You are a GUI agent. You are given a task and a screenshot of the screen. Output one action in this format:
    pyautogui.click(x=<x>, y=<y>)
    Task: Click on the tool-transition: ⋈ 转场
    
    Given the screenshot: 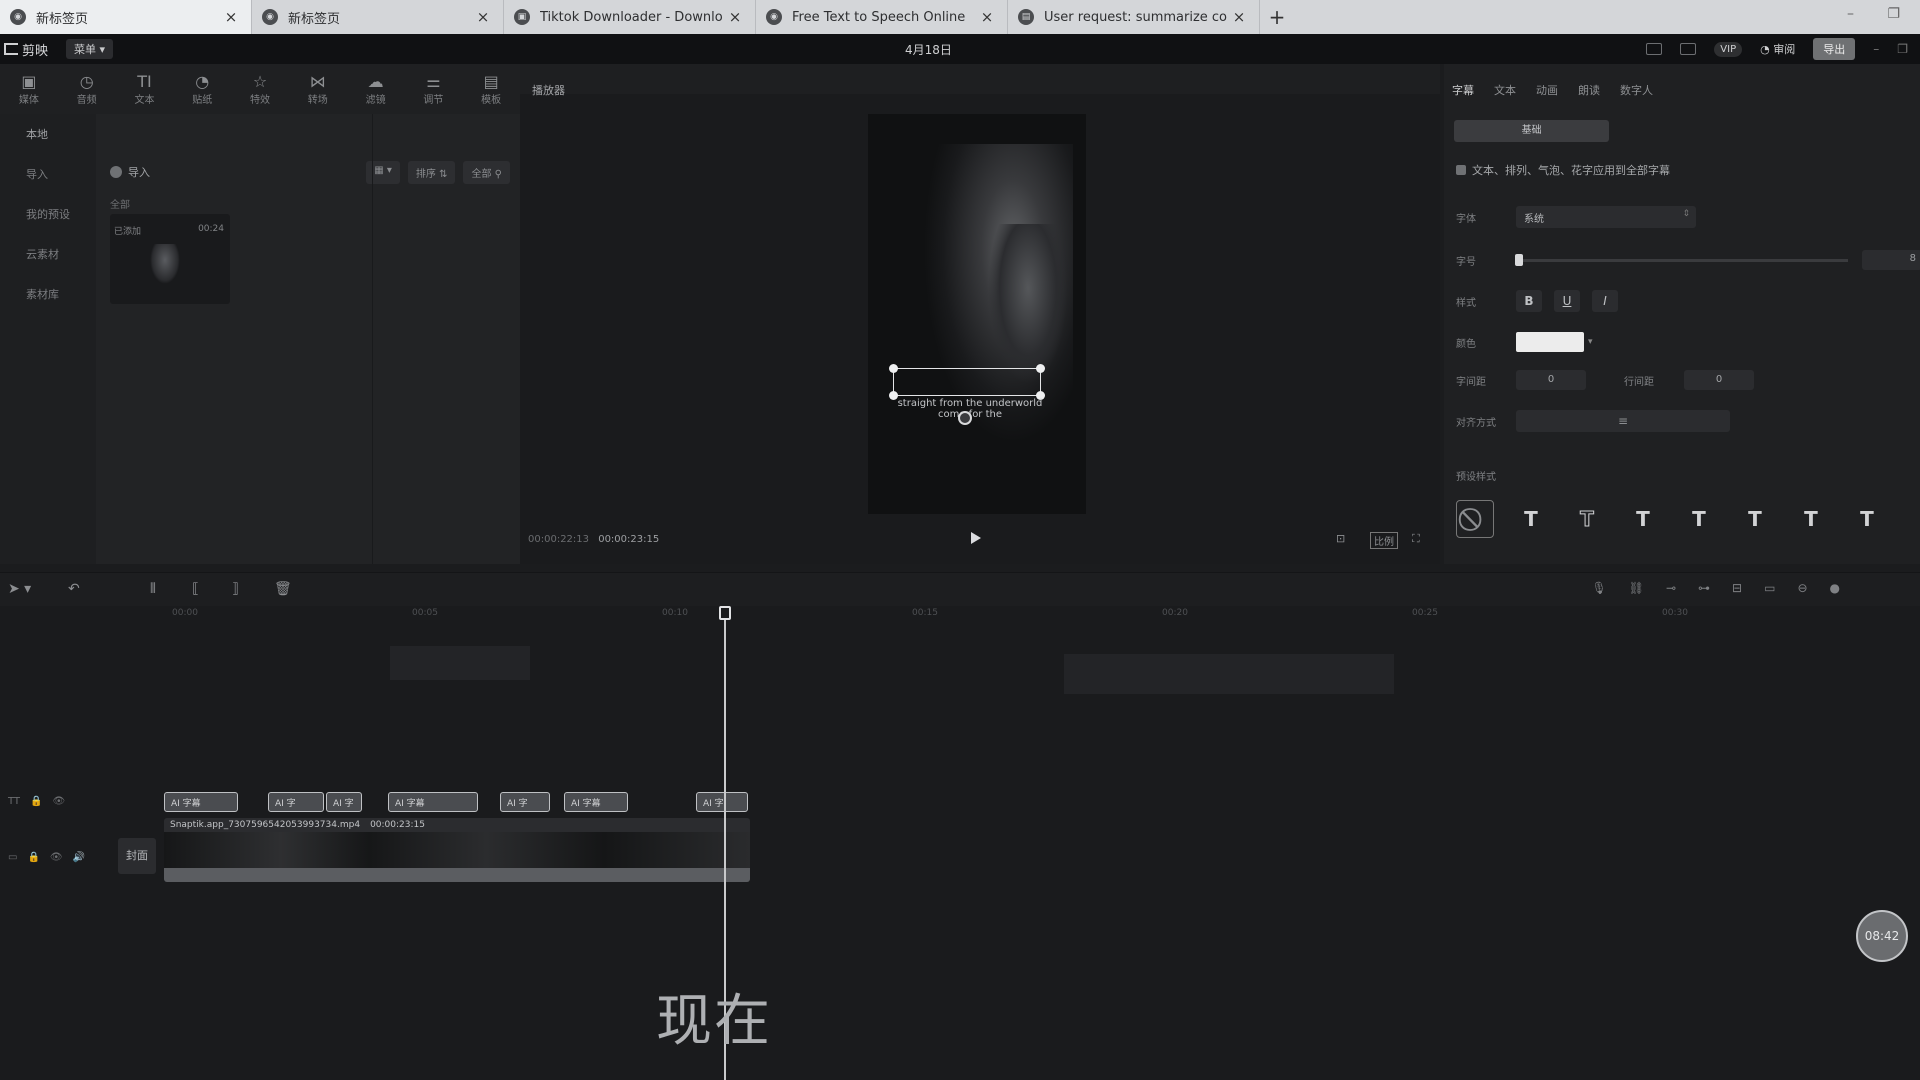 What is the action you would take?
    pyautogui.click(x=318, y=89)
    